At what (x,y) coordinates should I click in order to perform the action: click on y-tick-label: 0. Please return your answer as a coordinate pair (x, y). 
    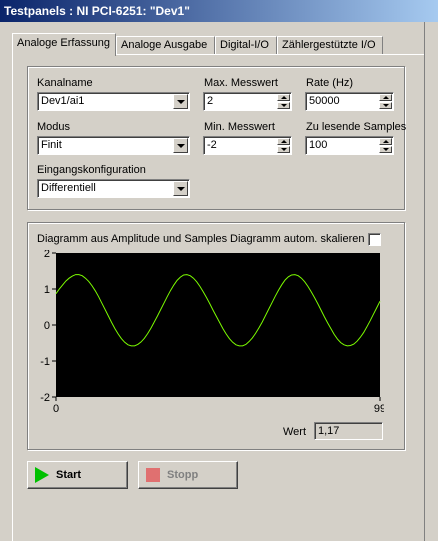
    Looking at the image, I should click on (47, 326).